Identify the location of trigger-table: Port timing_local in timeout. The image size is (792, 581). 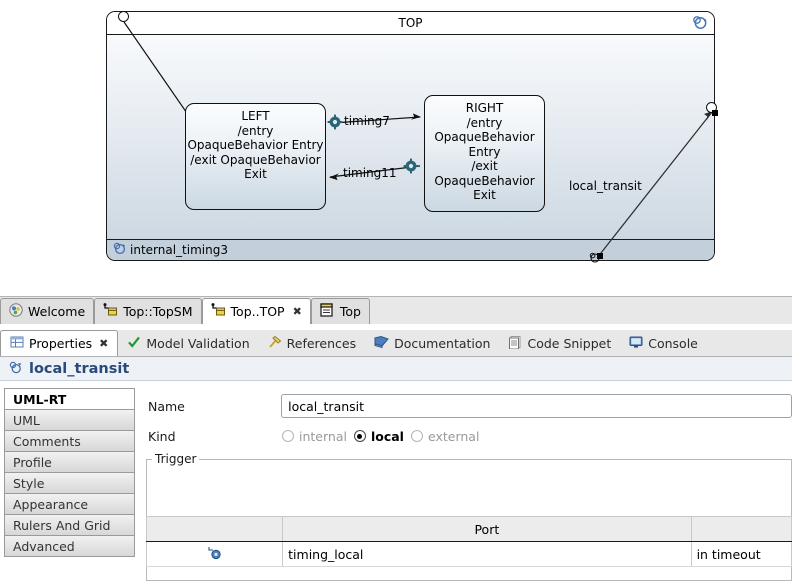
(468, 541).